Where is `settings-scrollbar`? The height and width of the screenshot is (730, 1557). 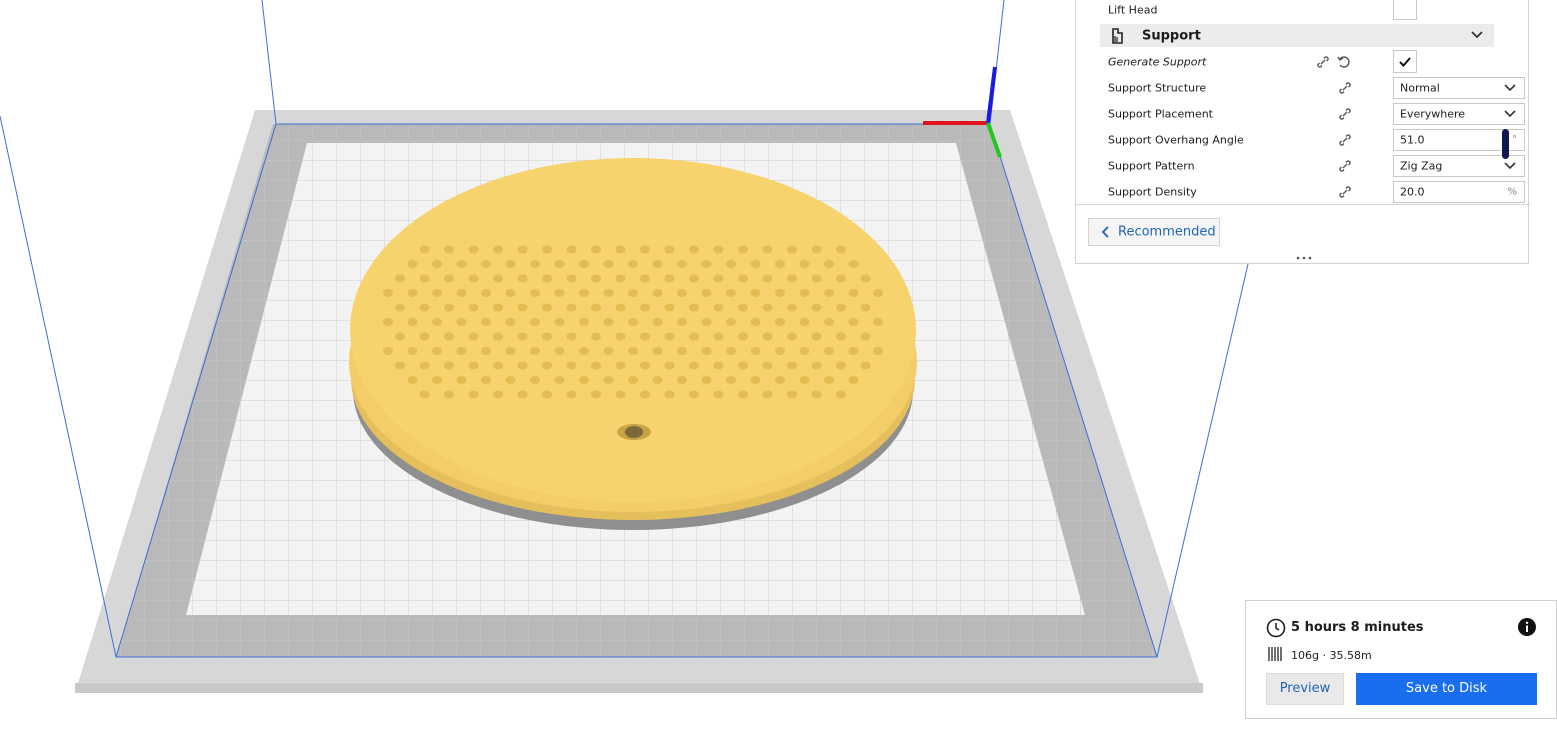 settings-scrollbar is located at coordinates (1505, 144).